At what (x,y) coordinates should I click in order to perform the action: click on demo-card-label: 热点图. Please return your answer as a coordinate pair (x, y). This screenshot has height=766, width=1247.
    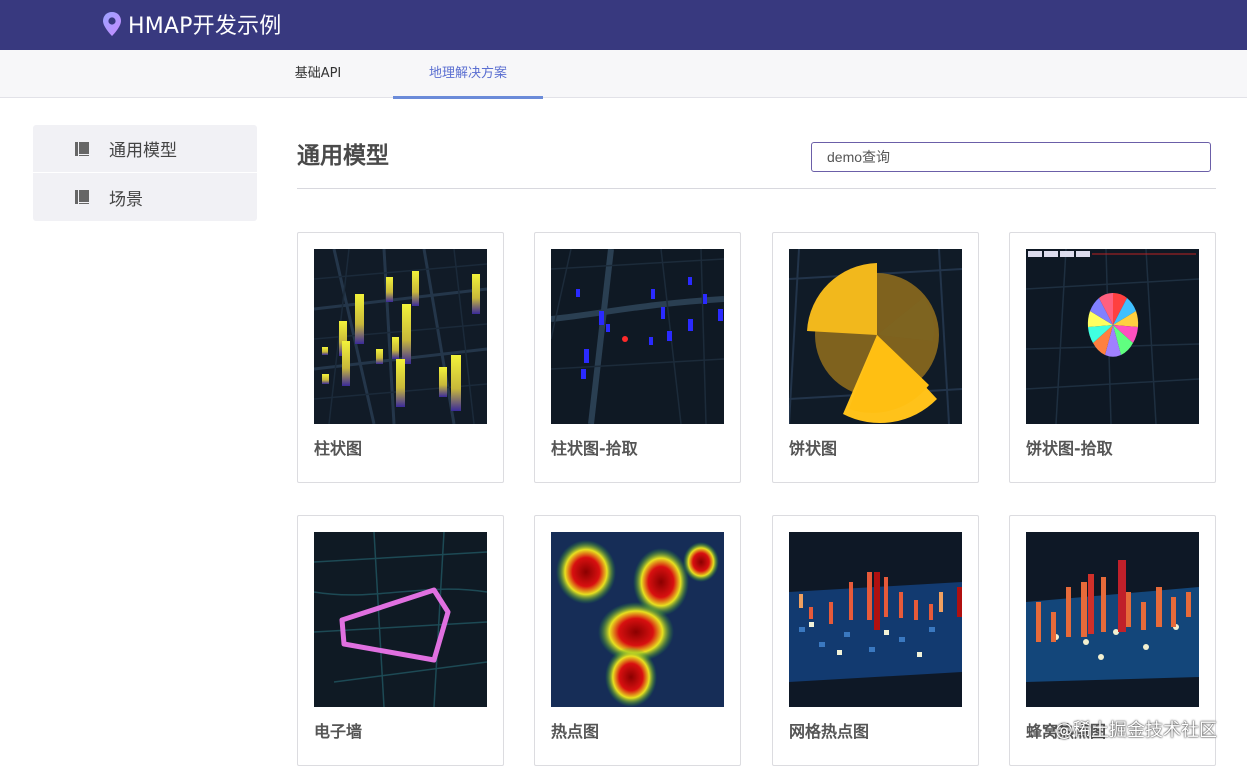
    Looking at the image, I should click on (575, 731).